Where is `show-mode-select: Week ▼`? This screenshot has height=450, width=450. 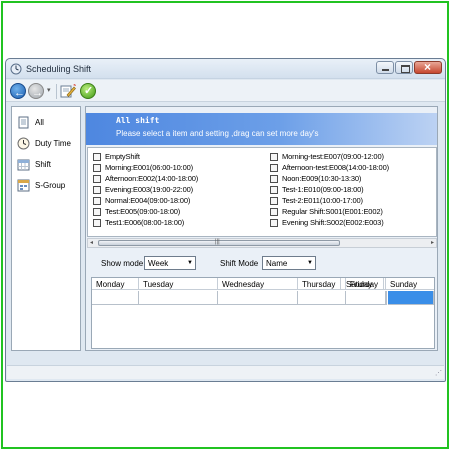
show-mode-select: Week ▼ is located at coordinates (170, 263).